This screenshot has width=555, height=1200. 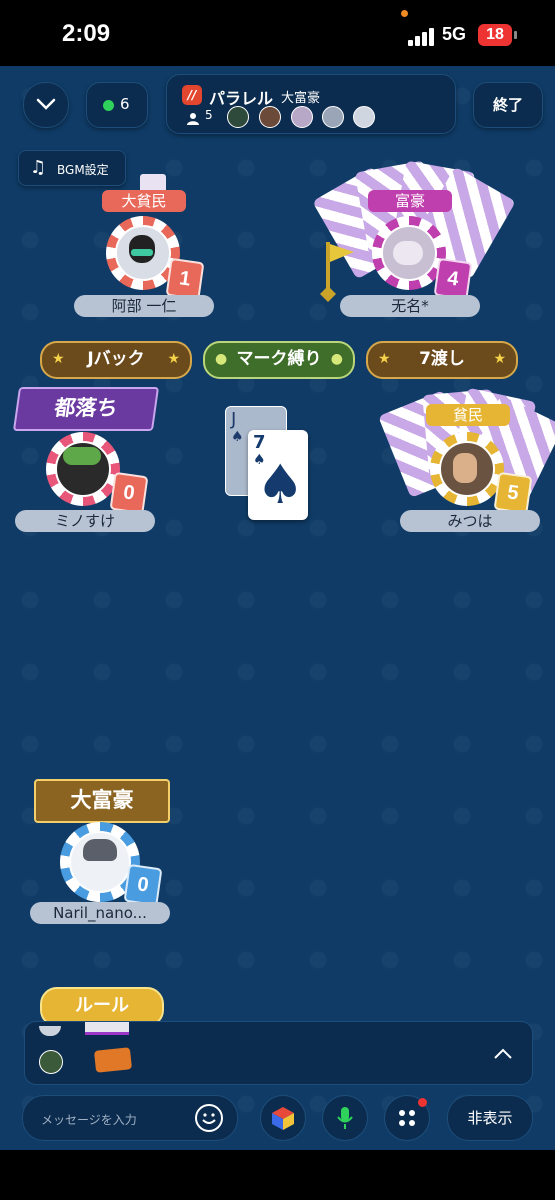 What do you see at coordinates (410, 201) in the screenshot?
I see `role-label: 富豪` at bounding box center [410, 201].